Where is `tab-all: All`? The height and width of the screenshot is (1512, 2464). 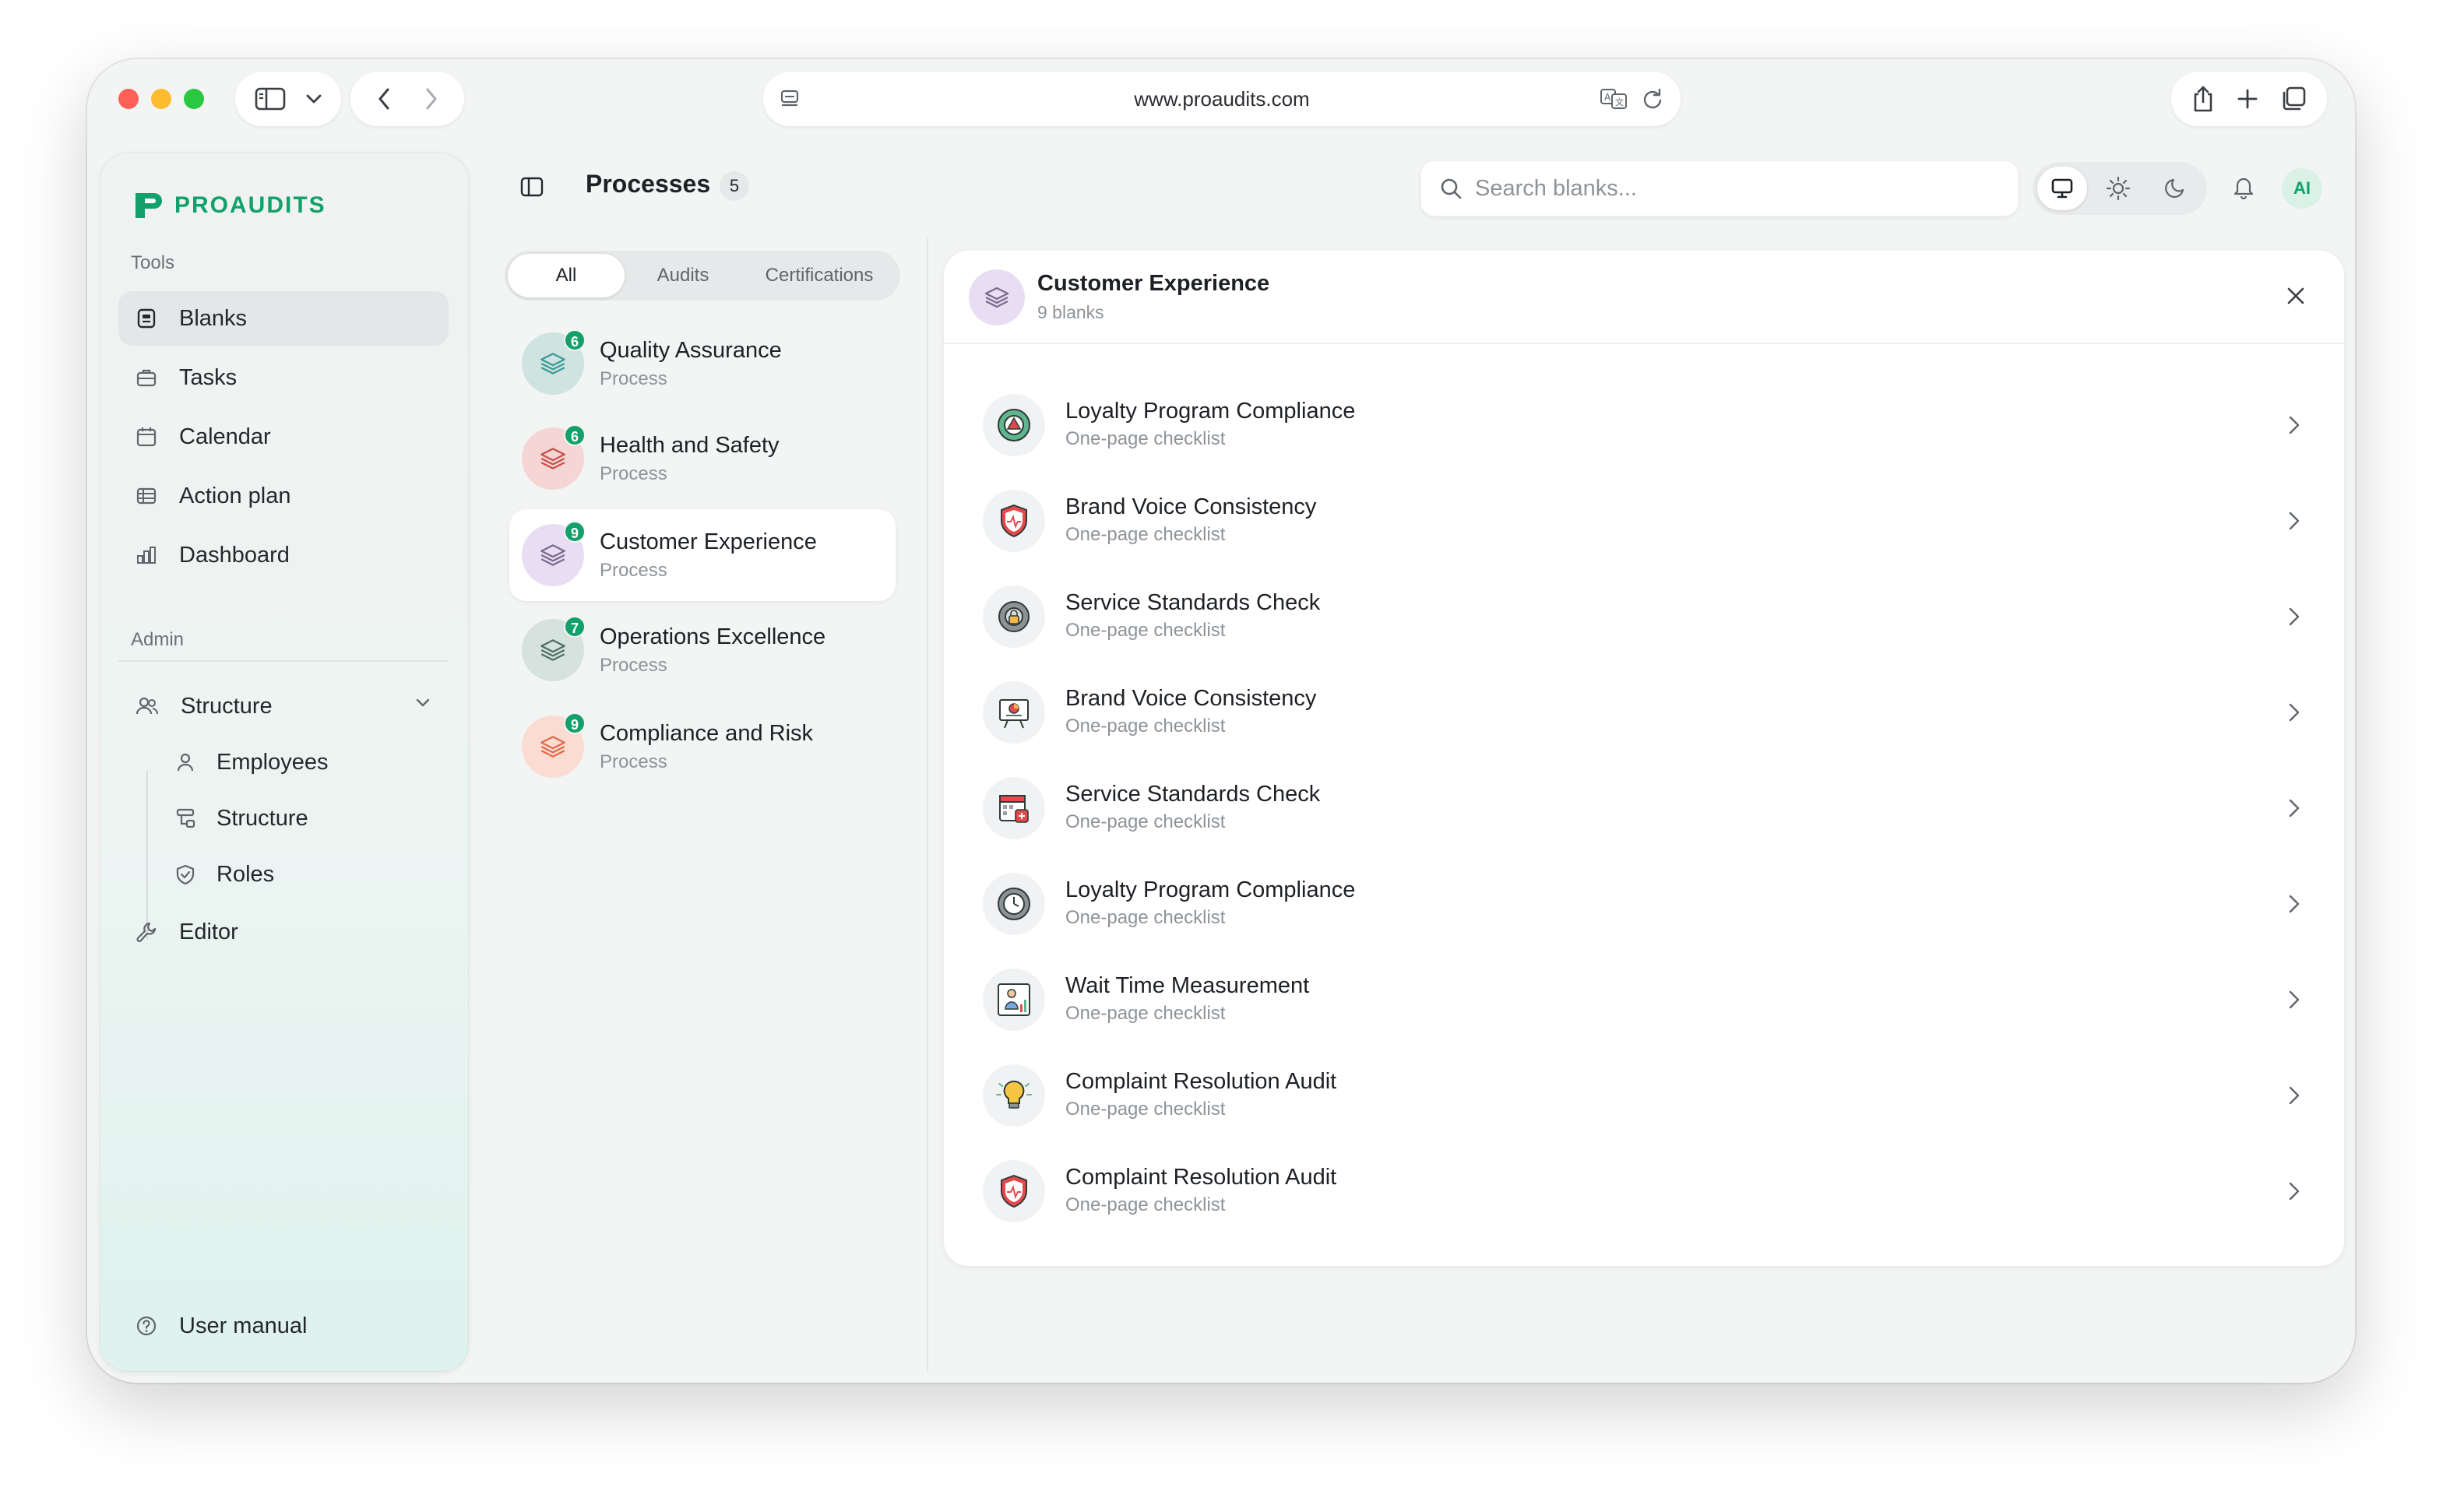 tab-all: All is located at coordinates (566, 275).